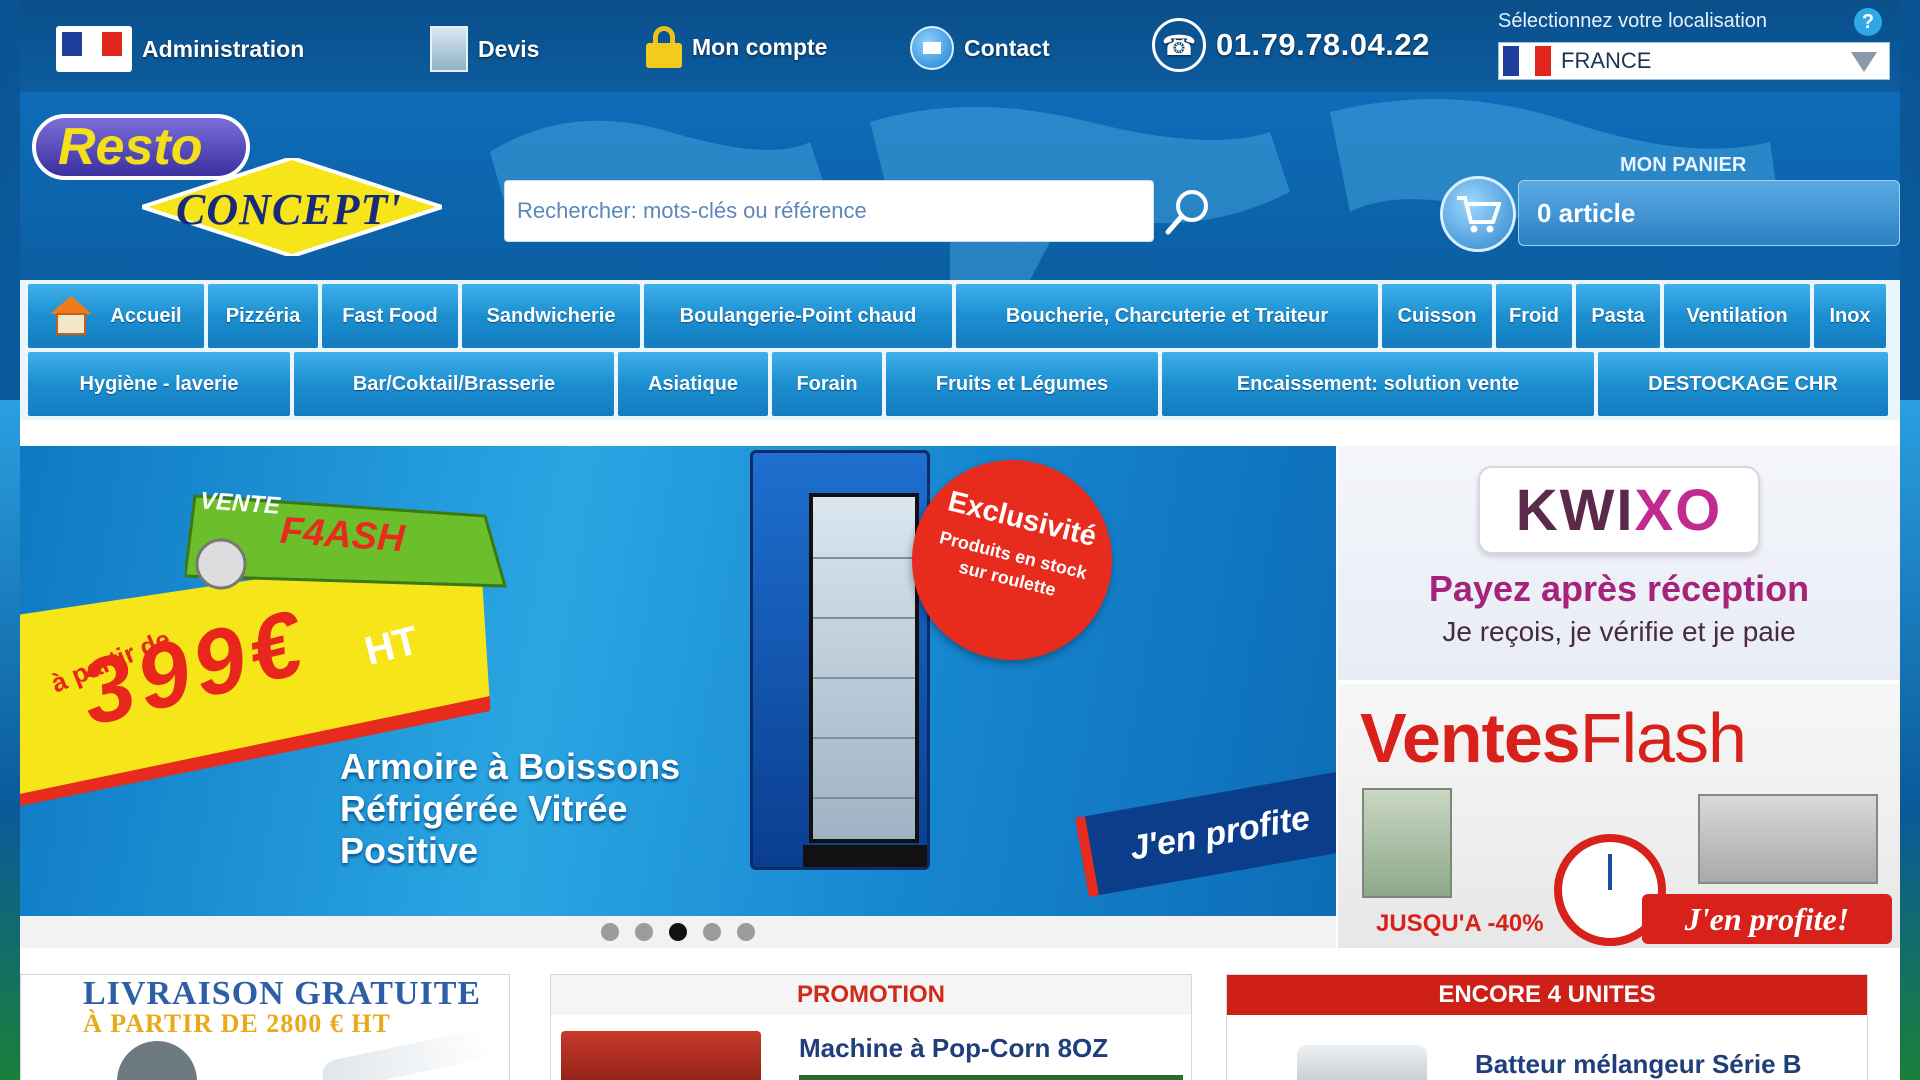 This screenshot has width=1920, height=1080. I want to click on home-icon, so click(71, 316).